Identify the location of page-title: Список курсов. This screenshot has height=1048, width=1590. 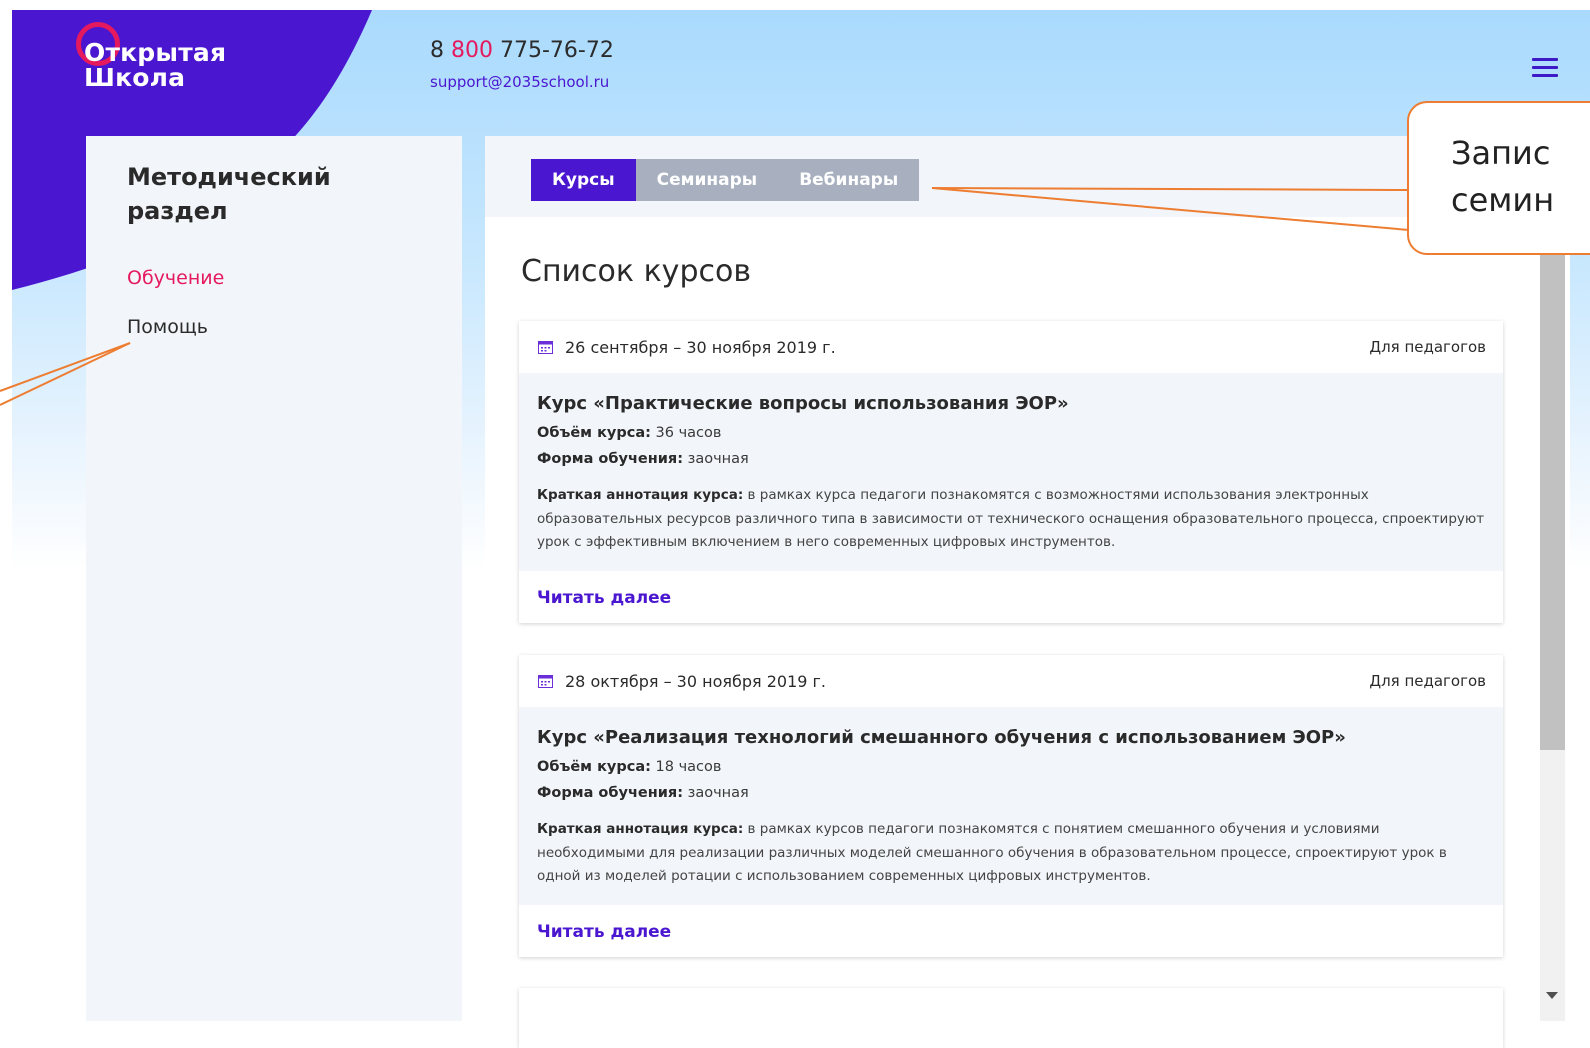
(636, 271).